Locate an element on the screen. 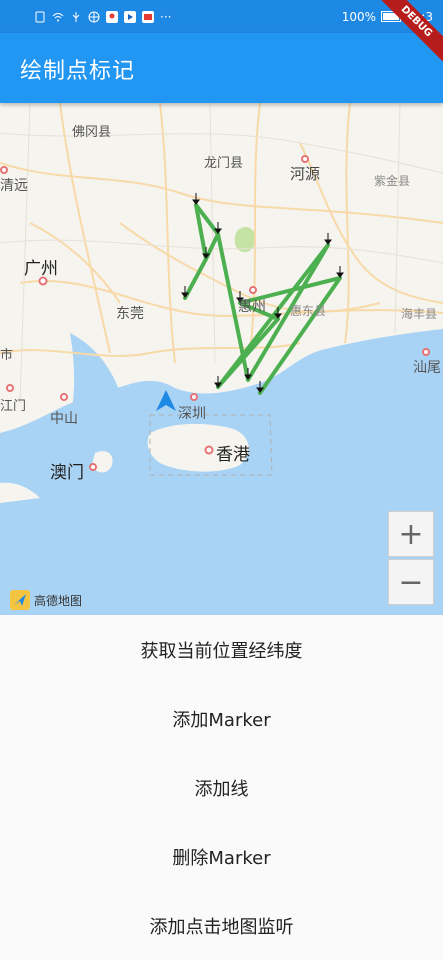 The height and width of the screenshot is (960, 443). battery-level: 100% is located at coordinates (359, 16).